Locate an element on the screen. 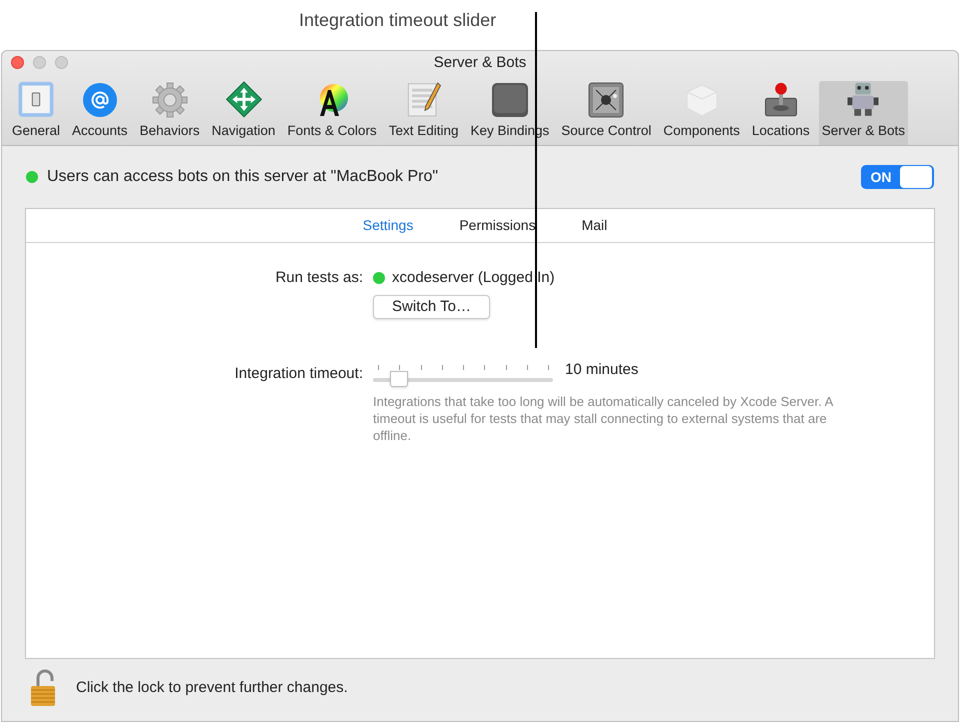 Image resolution: width=960 pixels, height=724 pixels. on-off-switch: ON is located at coordinates (897, 177).